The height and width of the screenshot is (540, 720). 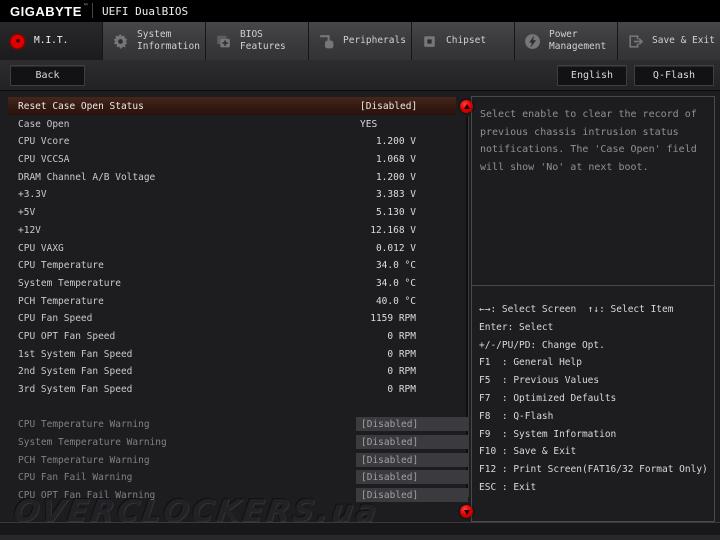 What do you see at coordinates (44, 124) in the screenshot?
I see `setting-label: Case Open` at bounding box center [44, 124].